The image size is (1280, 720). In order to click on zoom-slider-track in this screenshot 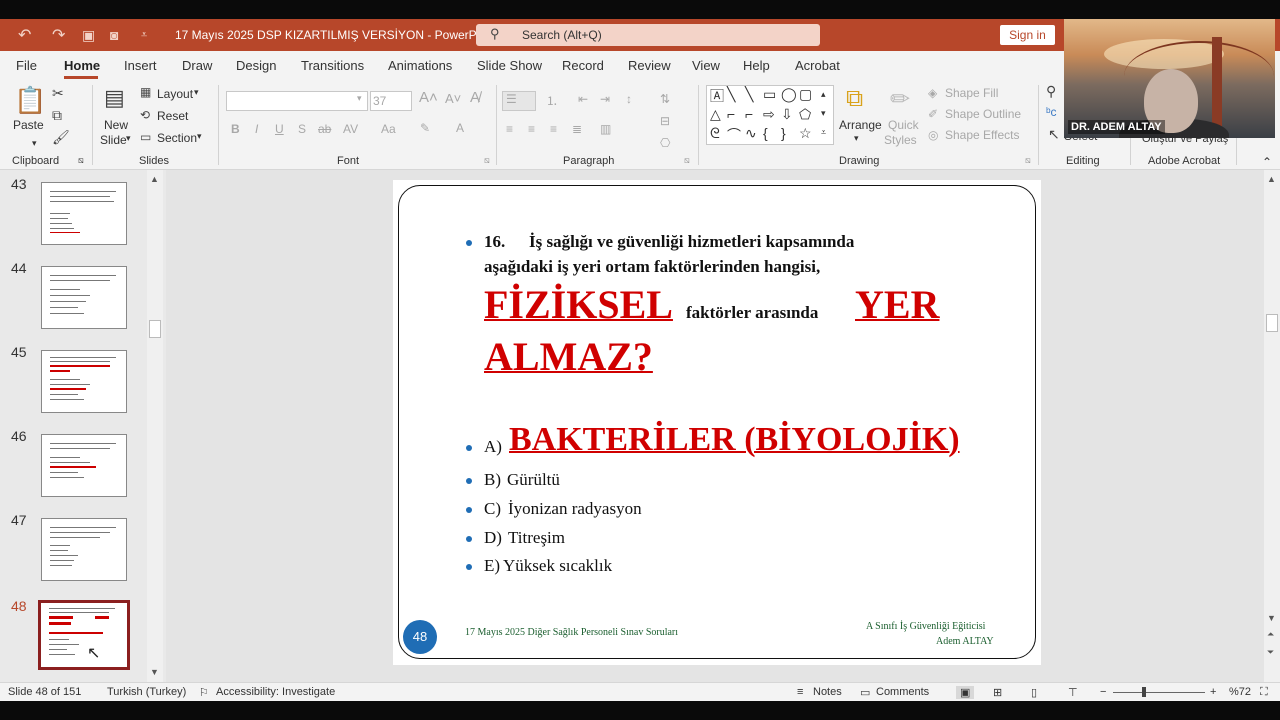, I will do `click(1159, 692)`.